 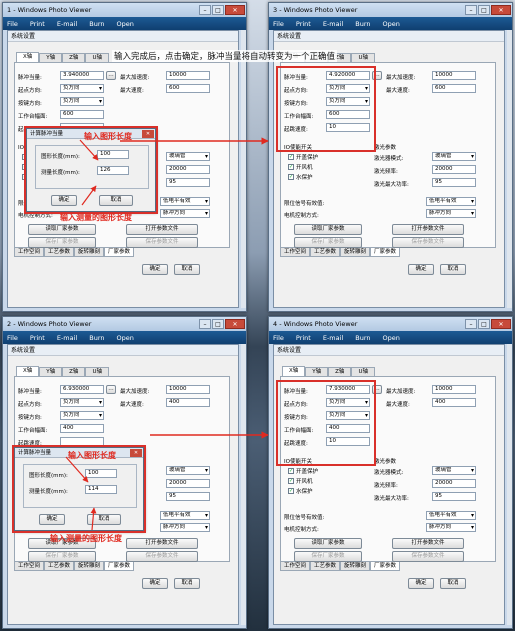 I want to click on origin-select: 负方向, so click(x=82, y=402).